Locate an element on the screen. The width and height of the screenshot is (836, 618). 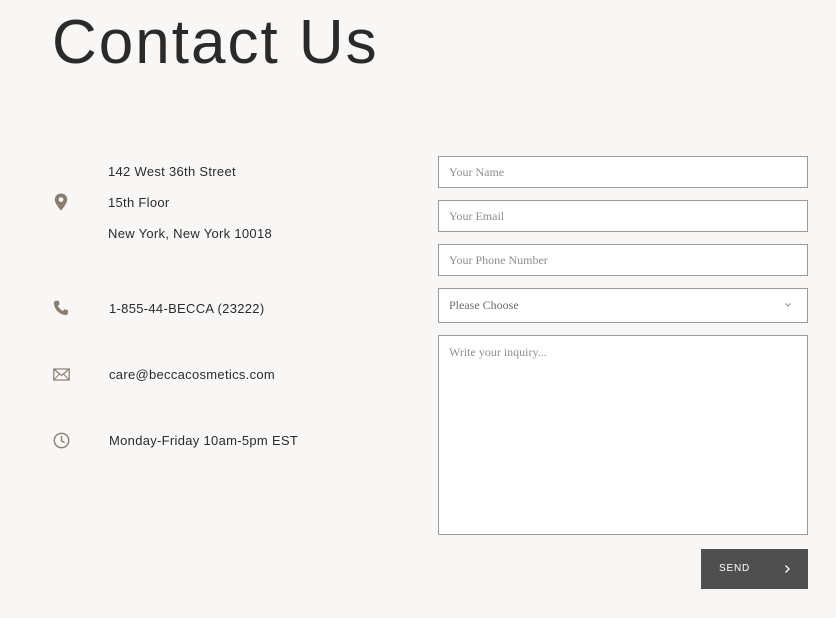
email-field-wrapper is located at coordinates (623, 216).